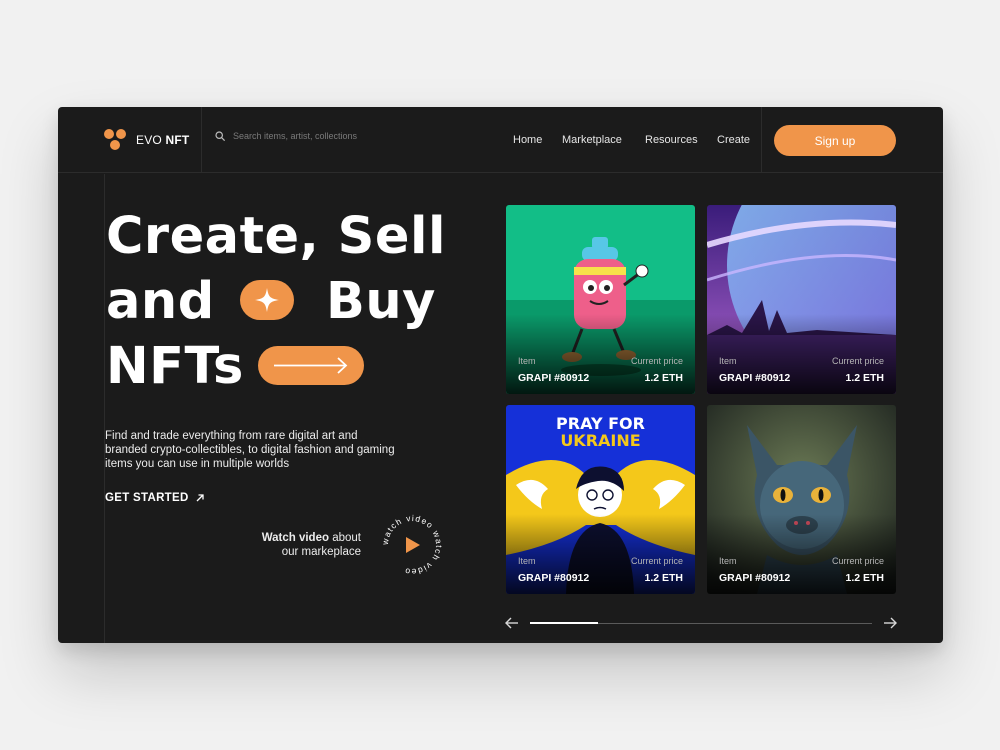 The image size is (1000, 750). I want to click on hero-title-line-2b: Buy, so click(381, 301).